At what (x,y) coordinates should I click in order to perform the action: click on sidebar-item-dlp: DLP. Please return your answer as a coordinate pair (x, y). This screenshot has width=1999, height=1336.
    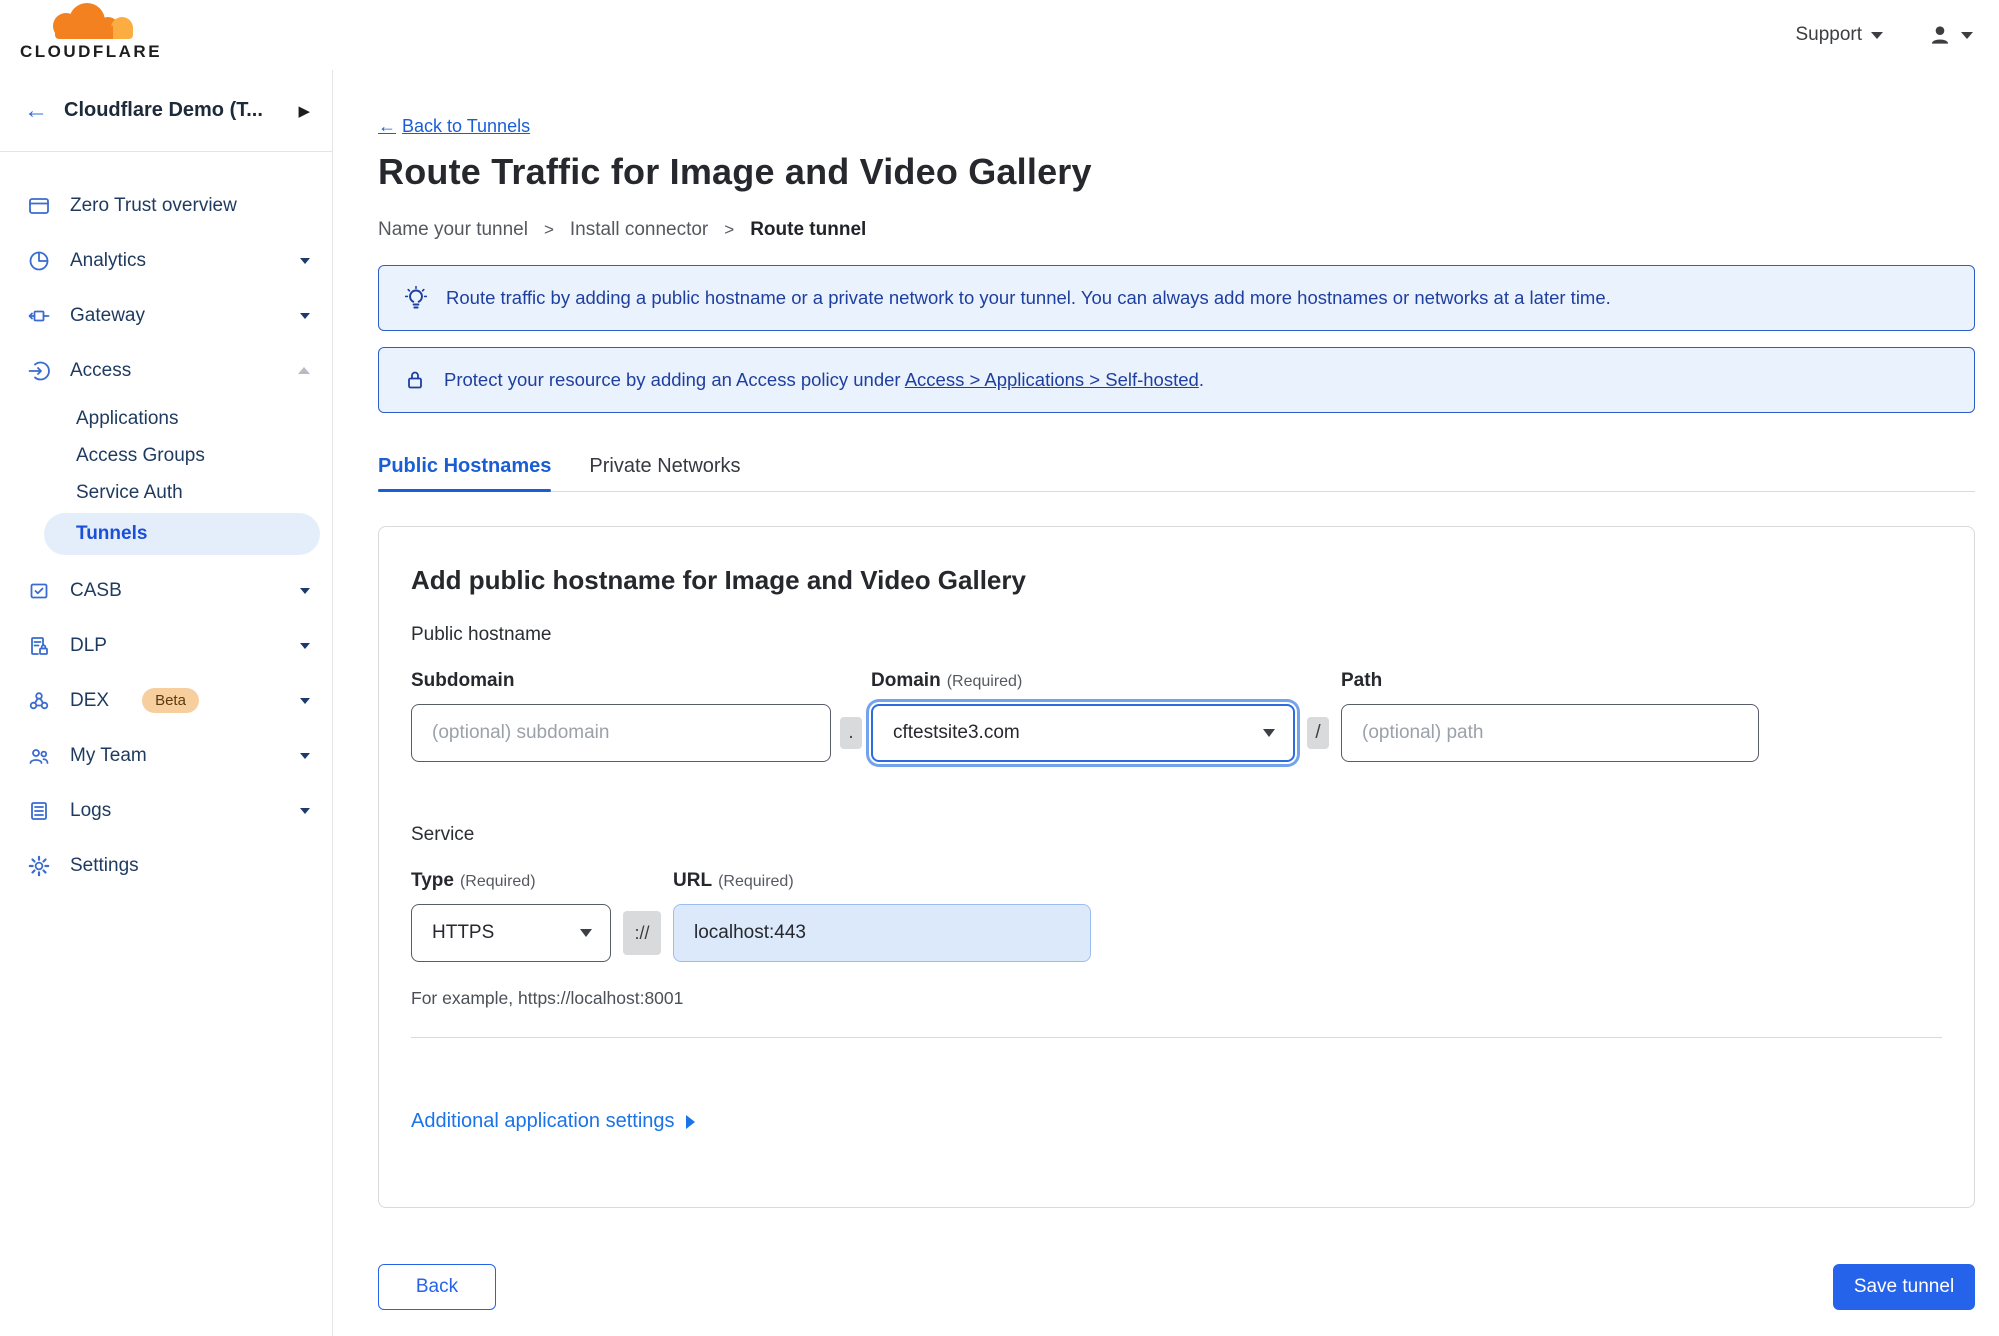
    Looking at the image, I should click on (166, 645).